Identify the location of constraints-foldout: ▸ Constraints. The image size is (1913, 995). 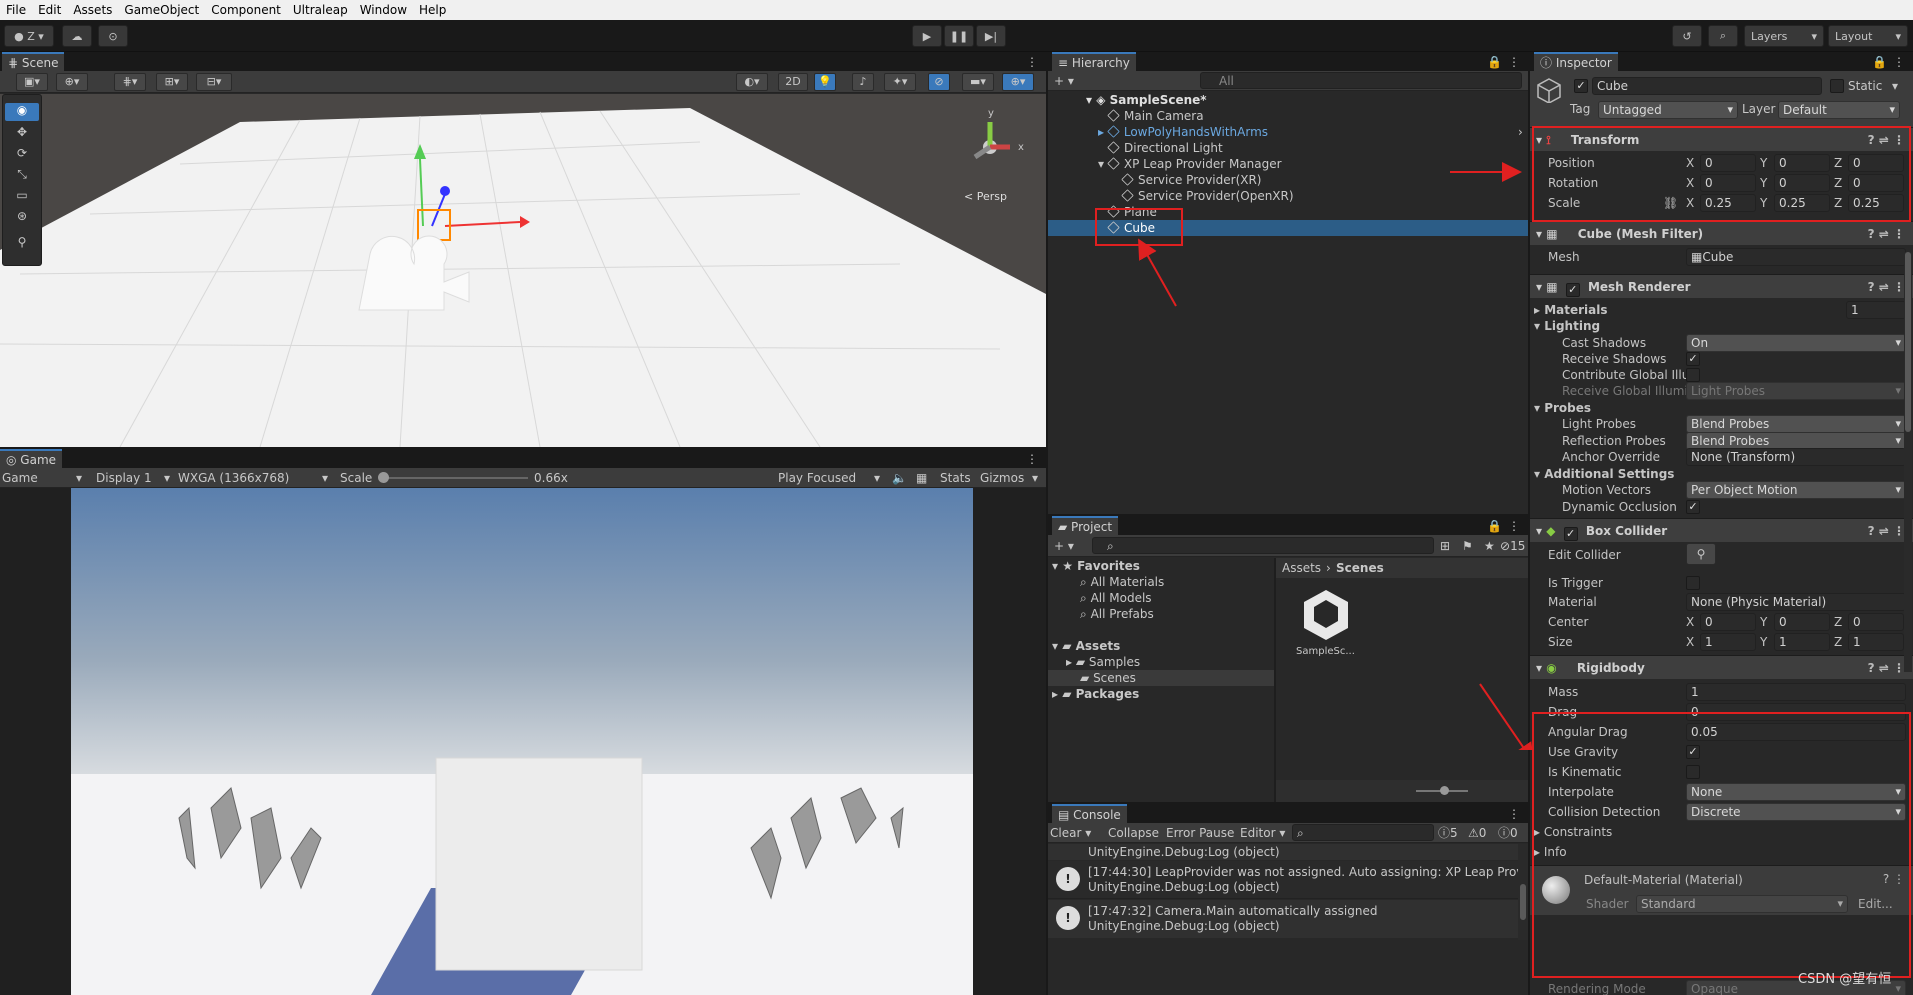
(1573, 832).